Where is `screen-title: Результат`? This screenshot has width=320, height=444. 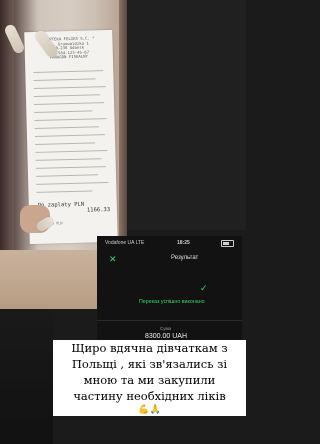
screen-title: Результат is located at coordinates (185, 258).